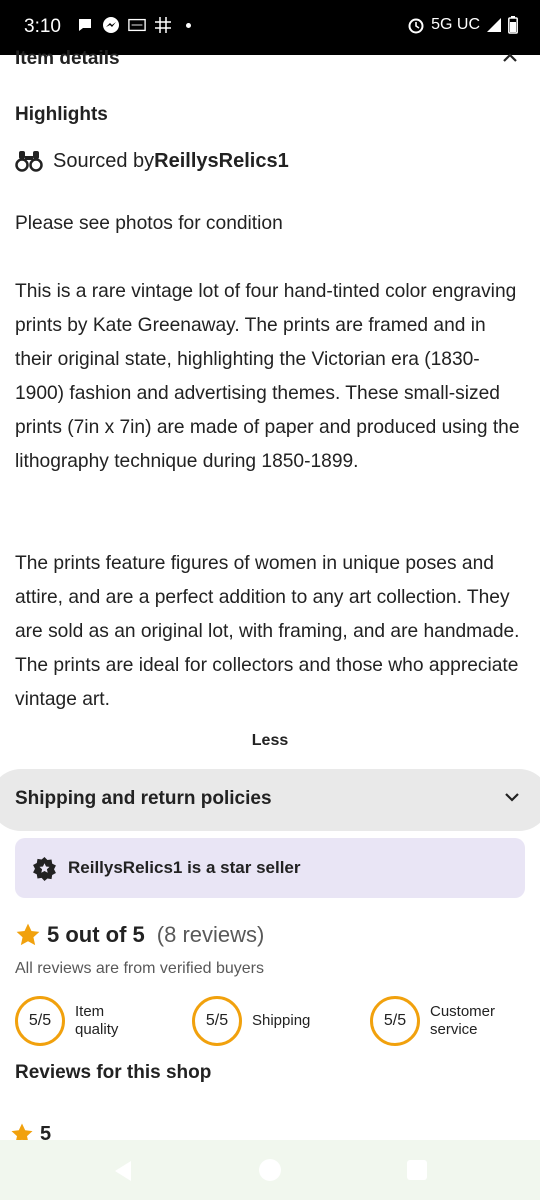  Describe the element at coordinates (513, 25) in the screenshot. I see `battery-icon` at that location.